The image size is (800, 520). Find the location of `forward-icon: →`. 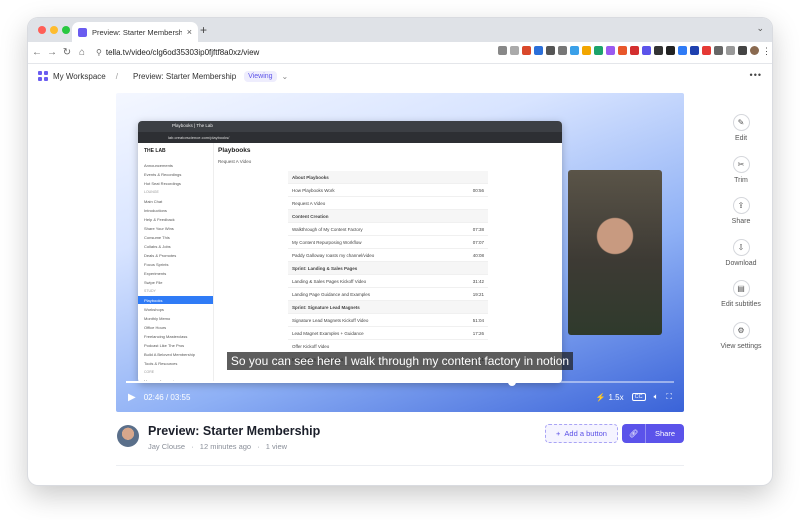

forward-icon: → is located at coordinates (52, 52).